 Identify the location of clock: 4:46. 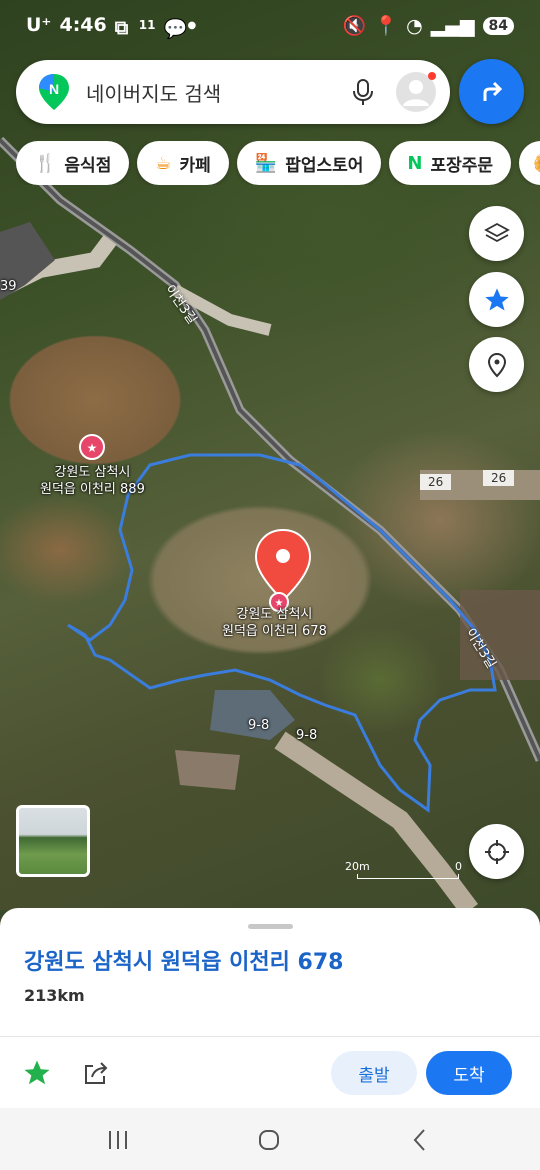
(83, 25).